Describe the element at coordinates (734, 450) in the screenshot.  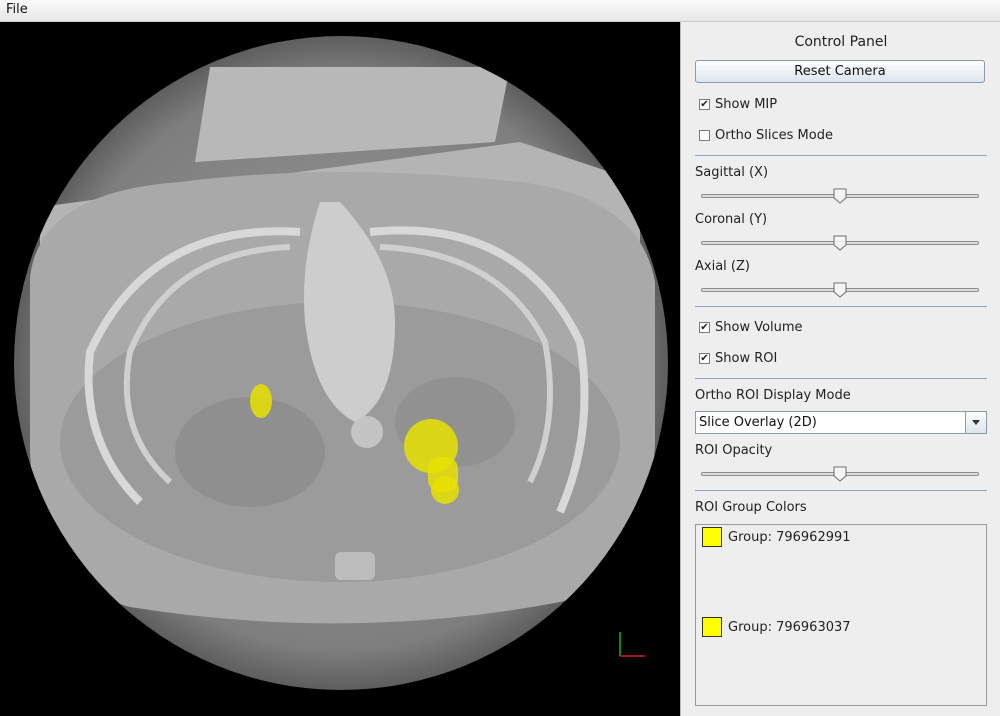
I see `roi-opacity-label: ROI Opacity` at that location.